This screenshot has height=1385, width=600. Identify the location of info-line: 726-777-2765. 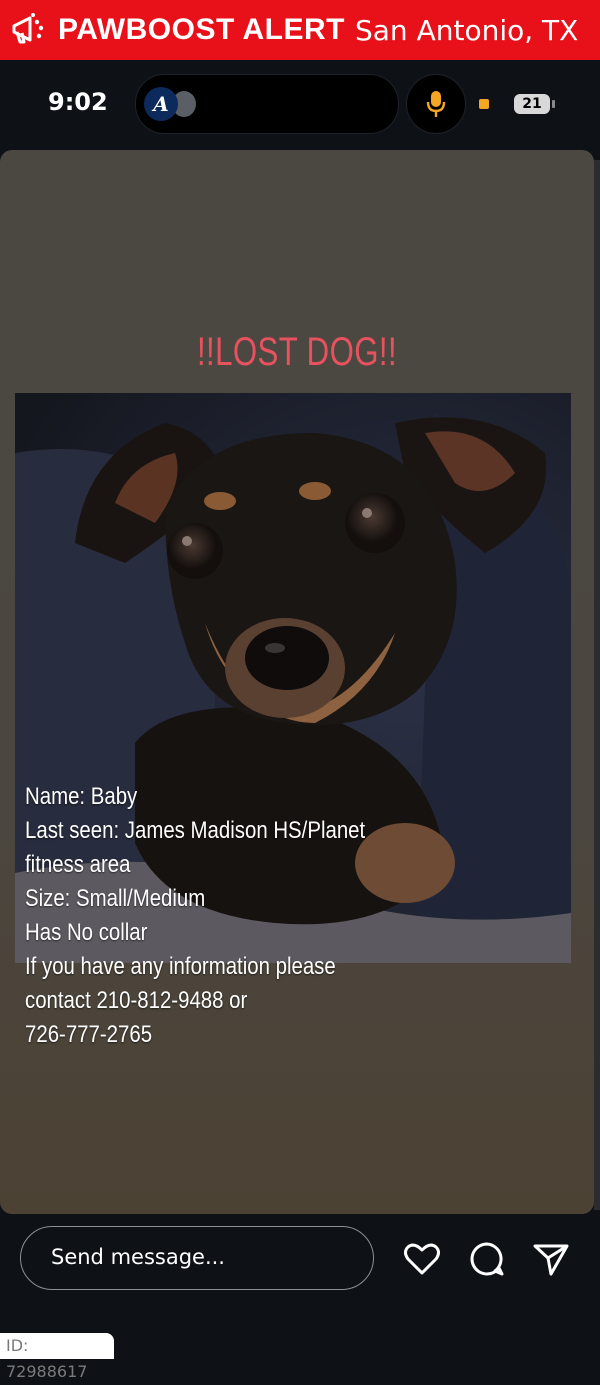
(89, 1034).